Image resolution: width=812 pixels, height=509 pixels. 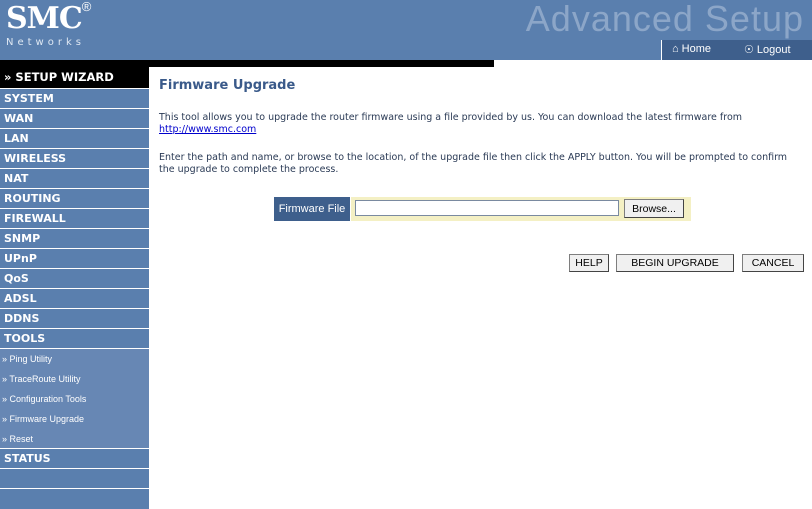 I want to click on logout-label: Logout, so click(x=773, y=50).